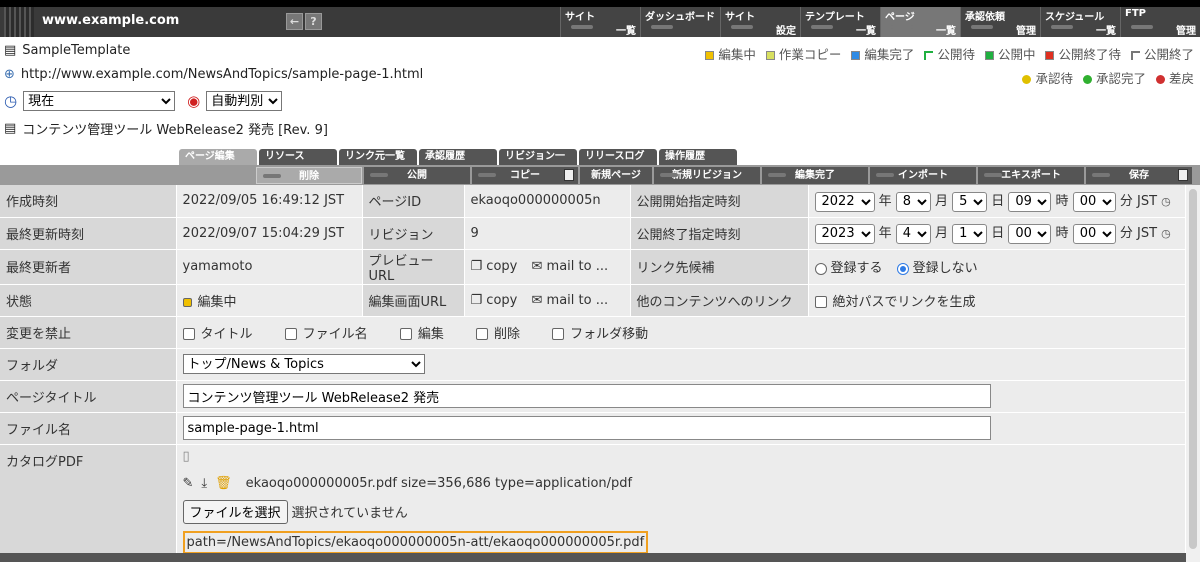 The height and width of the screenshot is (562, 1200). I want to click on edit-done-button: 編集完了, so click(815, 175).